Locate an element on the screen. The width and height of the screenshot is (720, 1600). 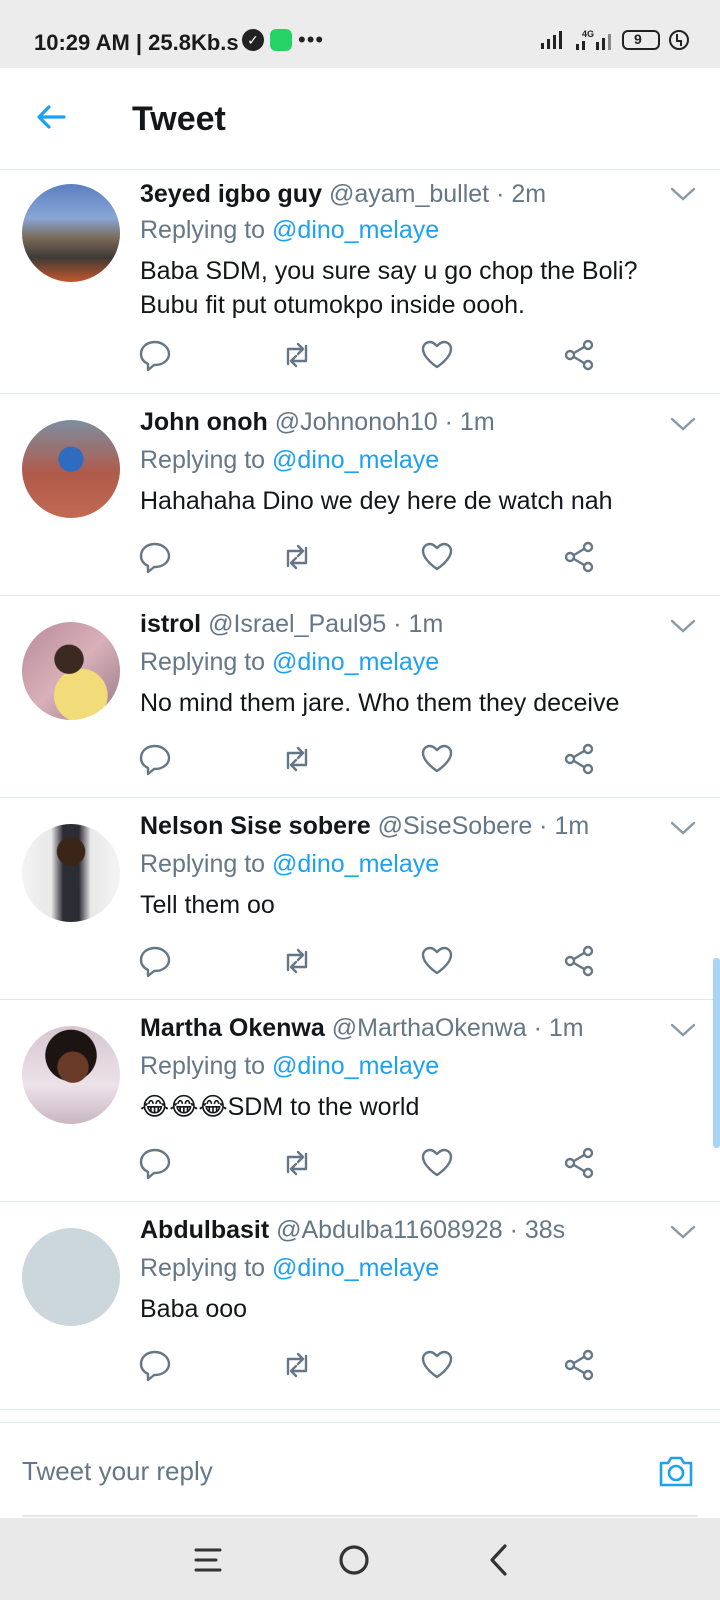
camera-icon is located at coordinates (676, 1471).